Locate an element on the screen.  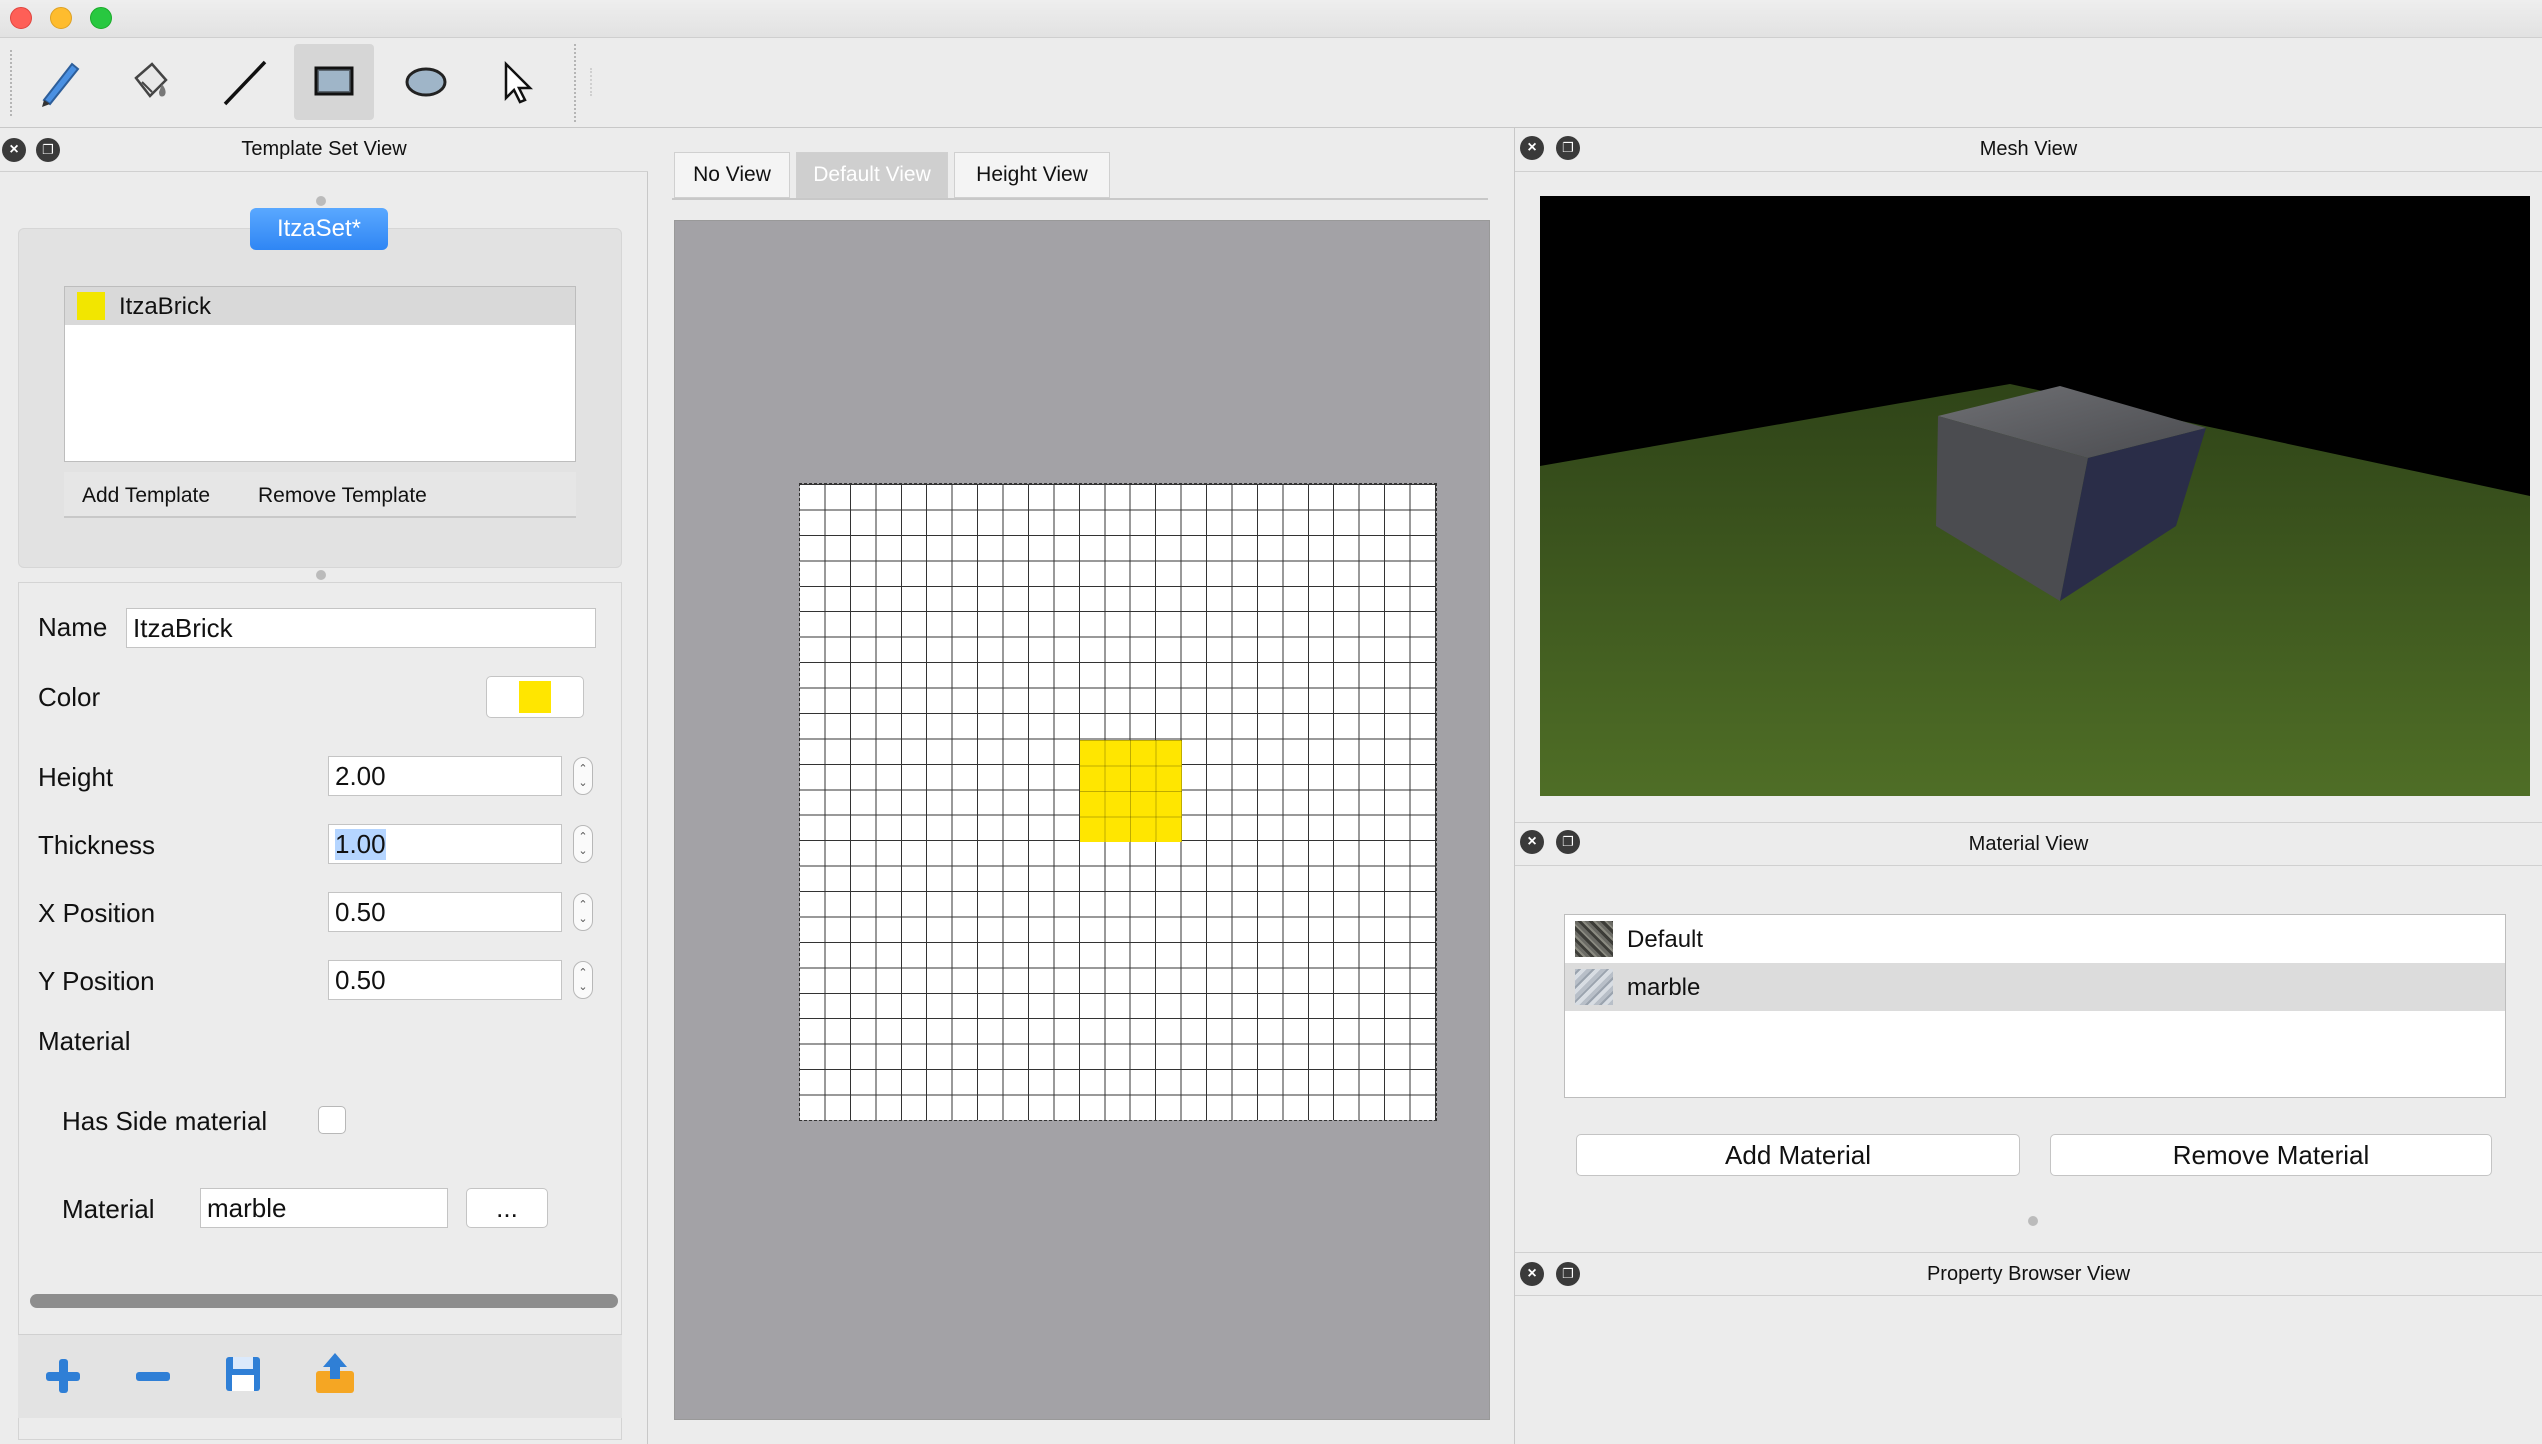
pointer-tool-button is located at coordinates (516, 82).